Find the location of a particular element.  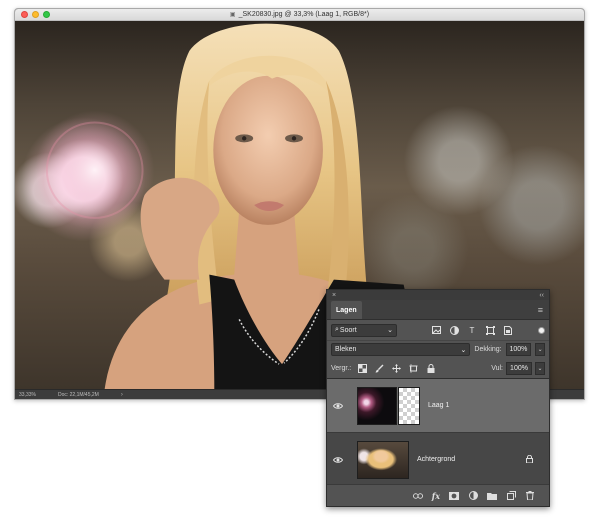

layer-row-achtergrond: Achtergrond is located at coordinates (438, 460).